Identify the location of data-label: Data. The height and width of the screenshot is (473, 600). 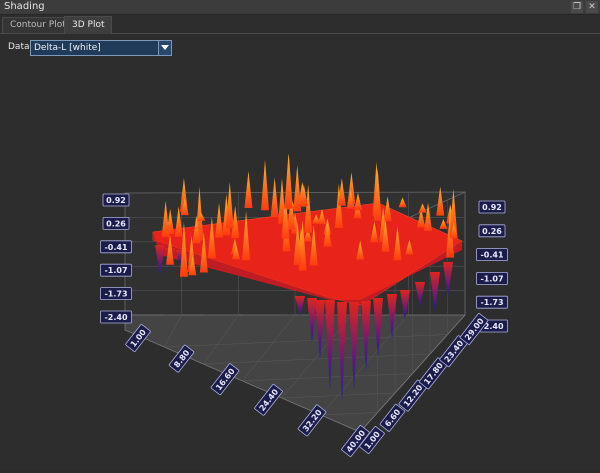
(19, 47).